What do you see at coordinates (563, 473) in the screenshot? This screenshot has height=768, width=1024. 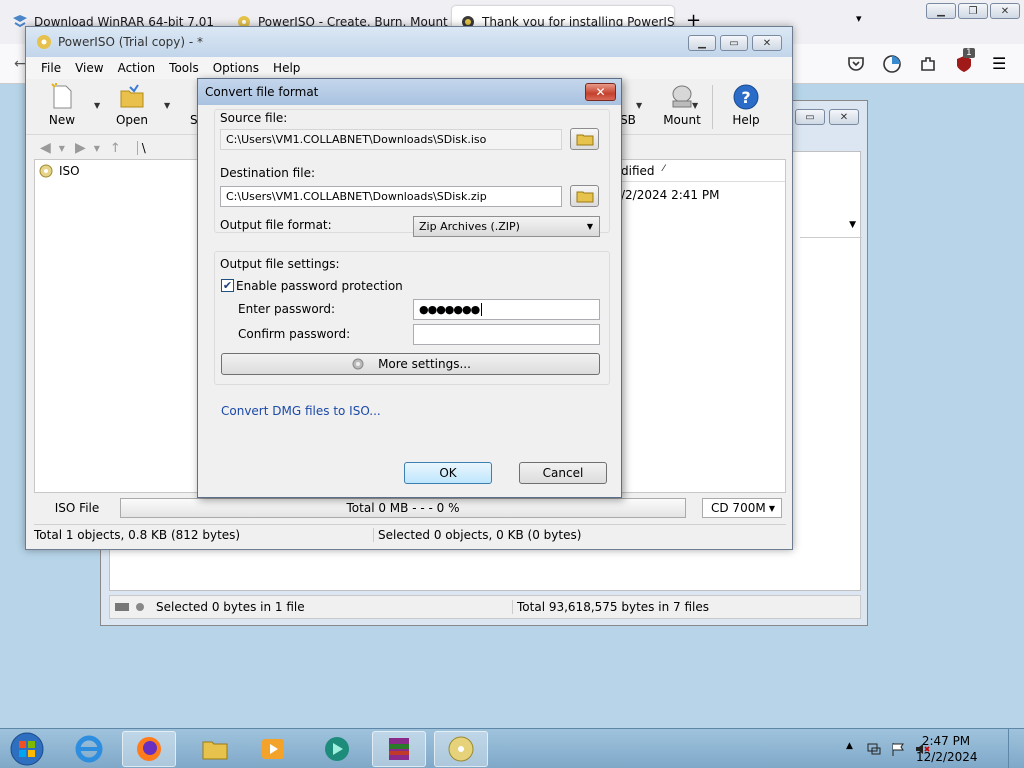 I see `cancel-button: Cancel` at bounding box center [563, 473].